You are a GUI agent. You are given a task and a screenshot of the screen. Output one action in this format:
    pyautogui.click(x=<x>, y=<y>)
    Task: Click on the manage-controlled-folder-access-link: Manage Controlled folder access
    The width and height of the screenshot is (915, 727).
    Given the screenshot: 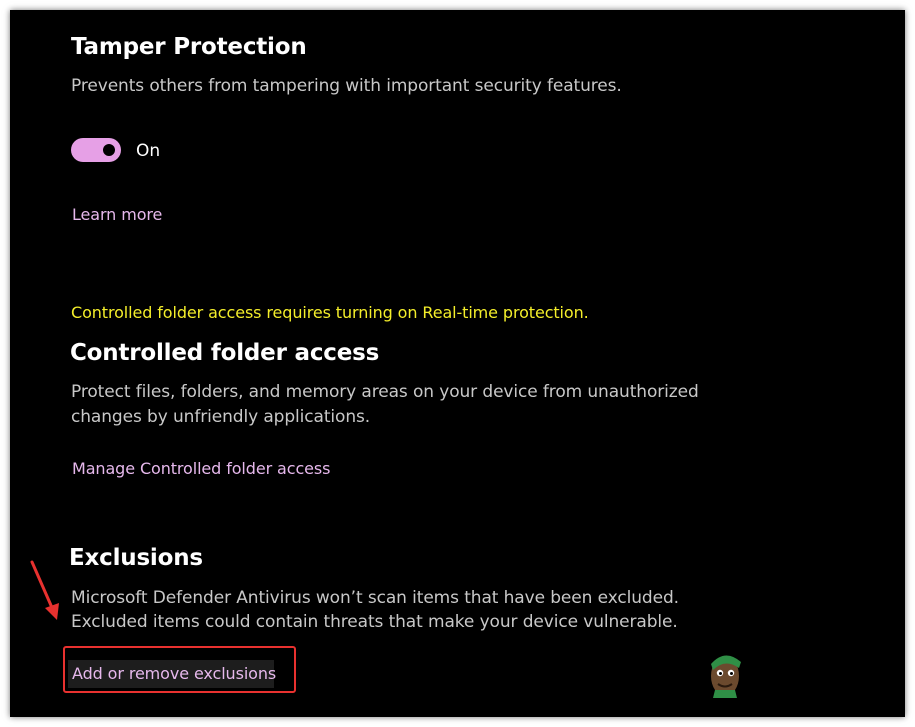 What is the action you would take?
    pyautogui.click(x=201, y=468)
    